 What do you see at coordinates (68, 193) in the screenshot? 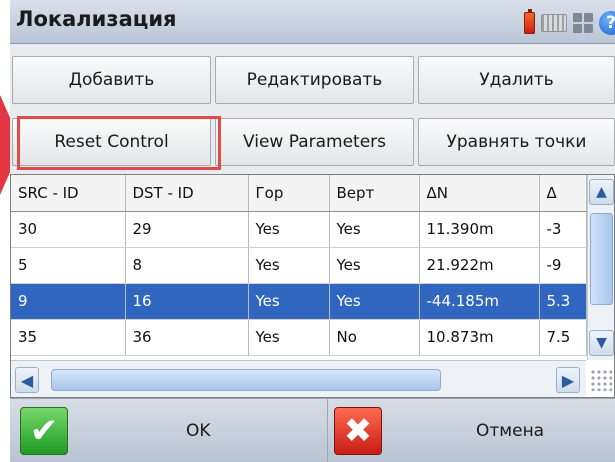
I see `column-header: SRC - ID` at bounding box center [68, 193].